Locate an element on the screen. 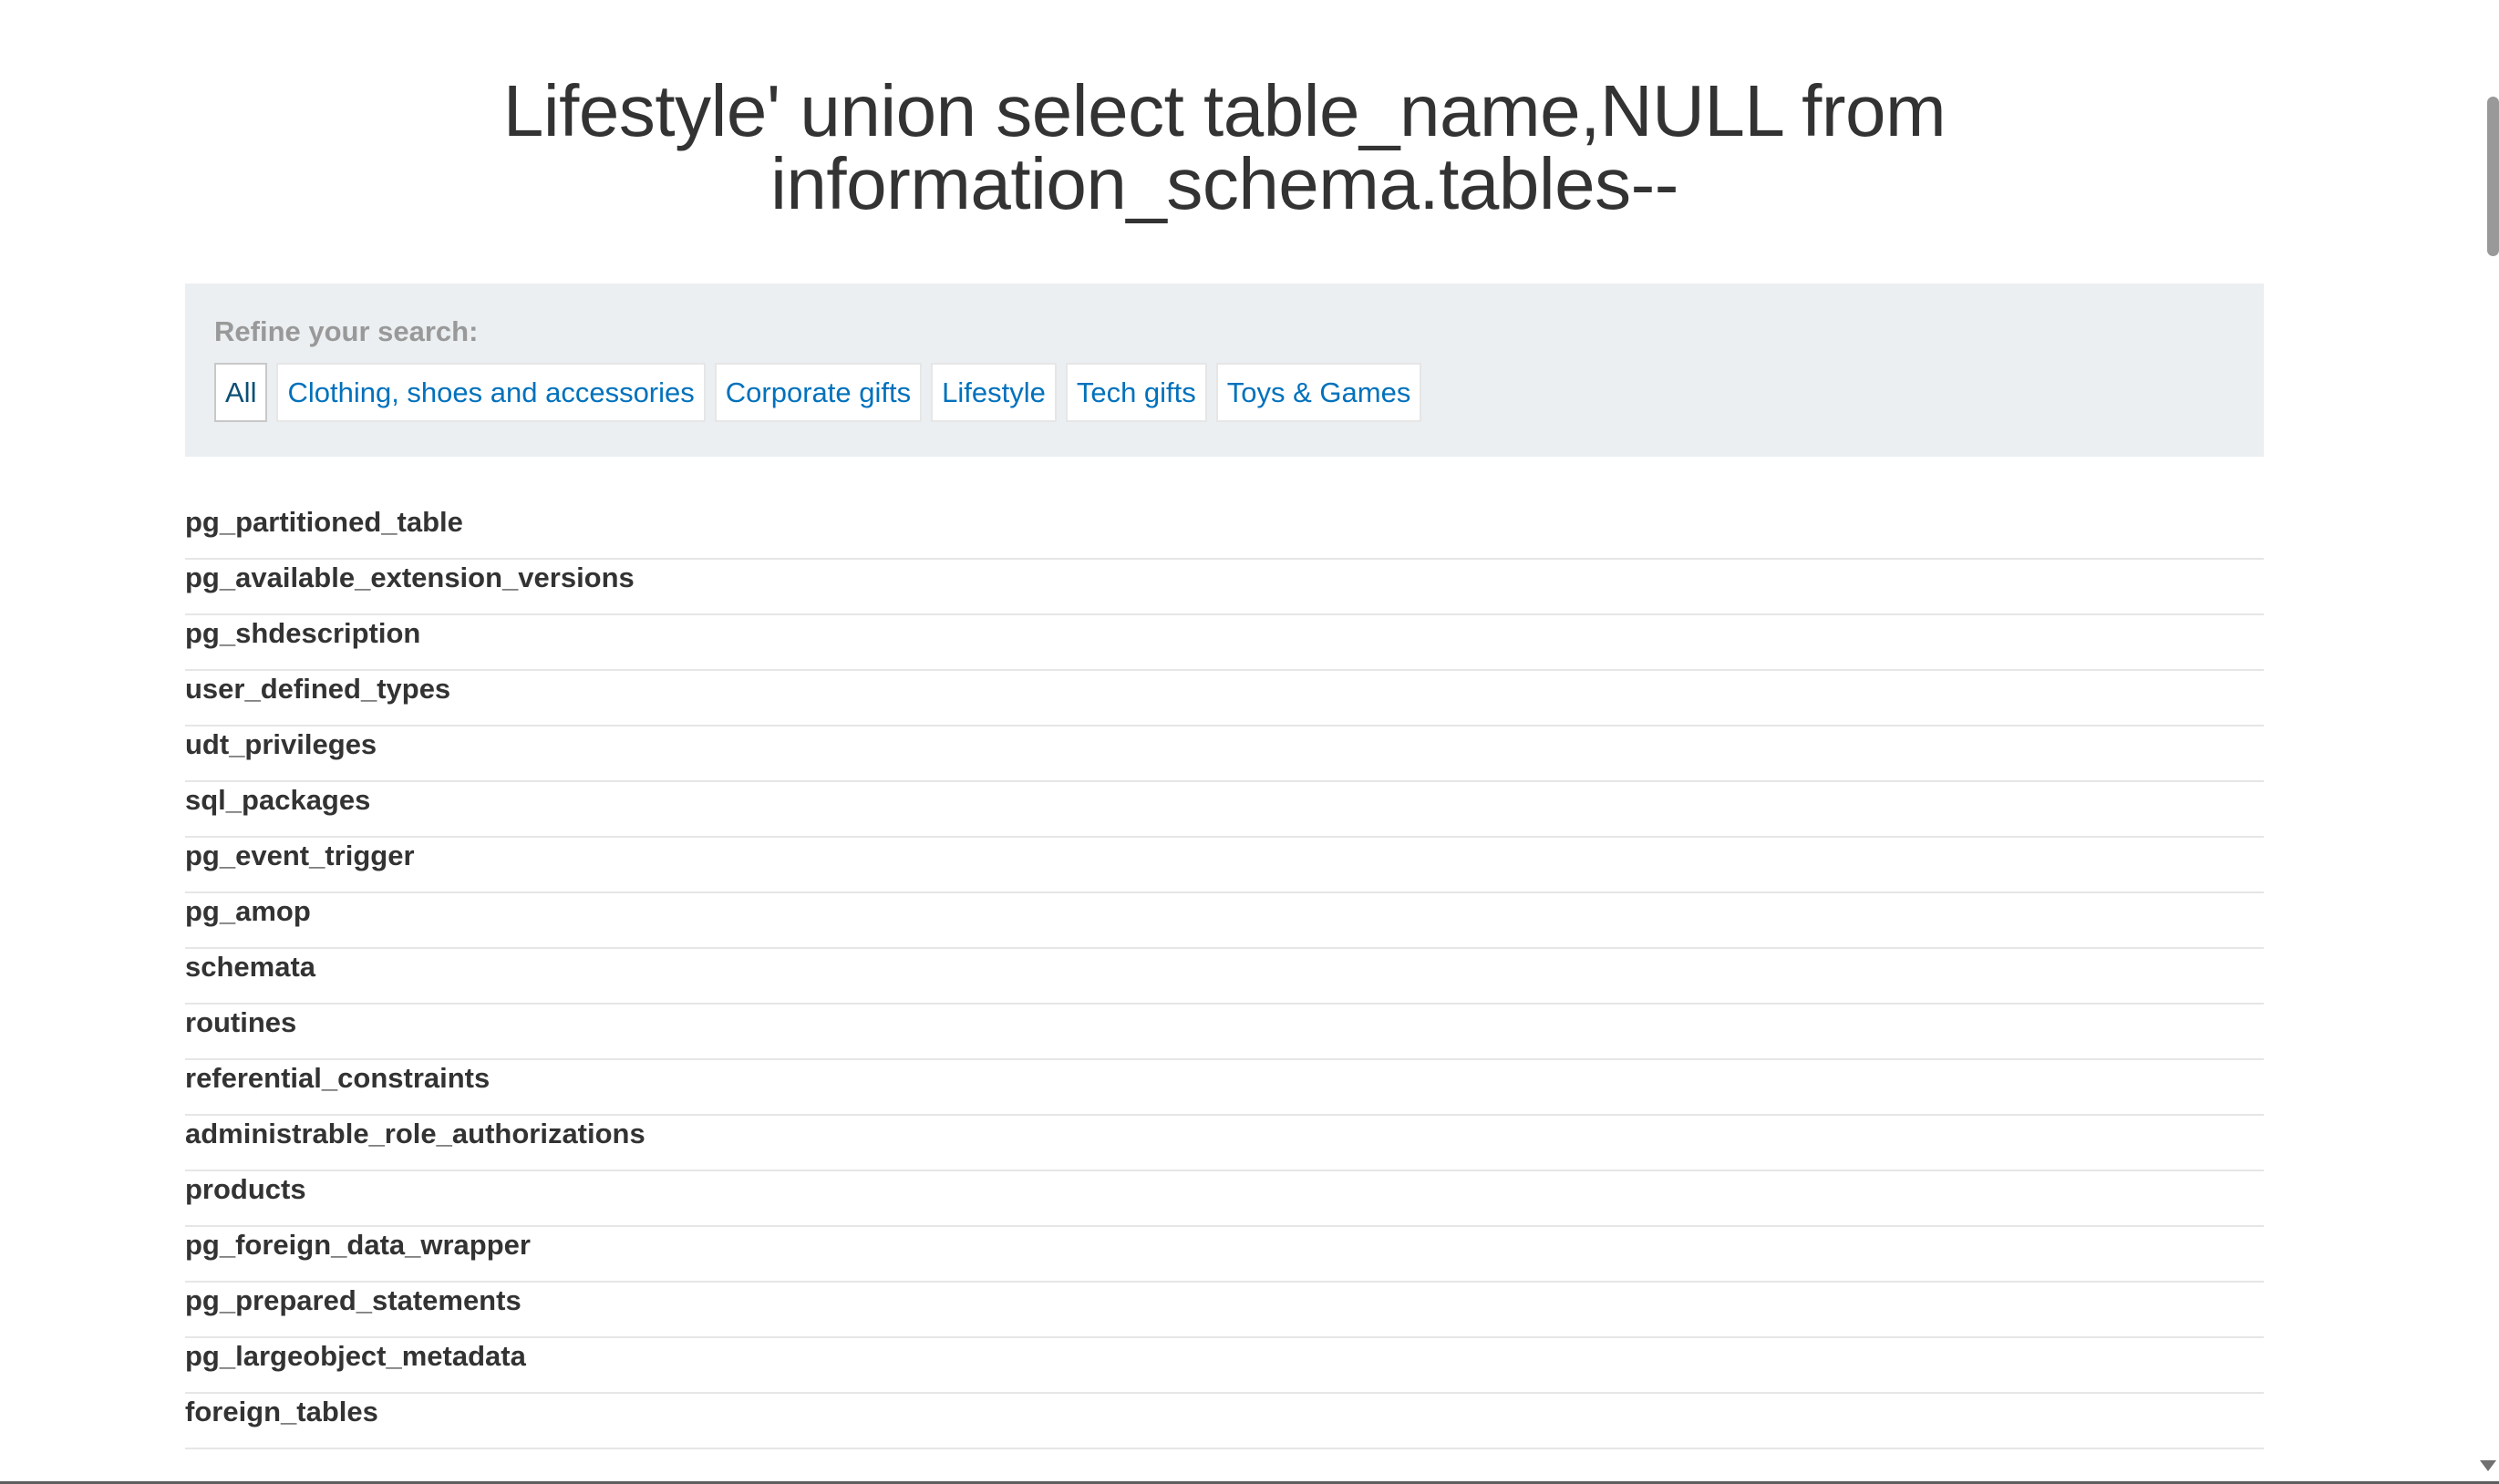 This screenshot has width=2499, height=1484. scrollbar-thumb is located at coordinates (2493, 176).